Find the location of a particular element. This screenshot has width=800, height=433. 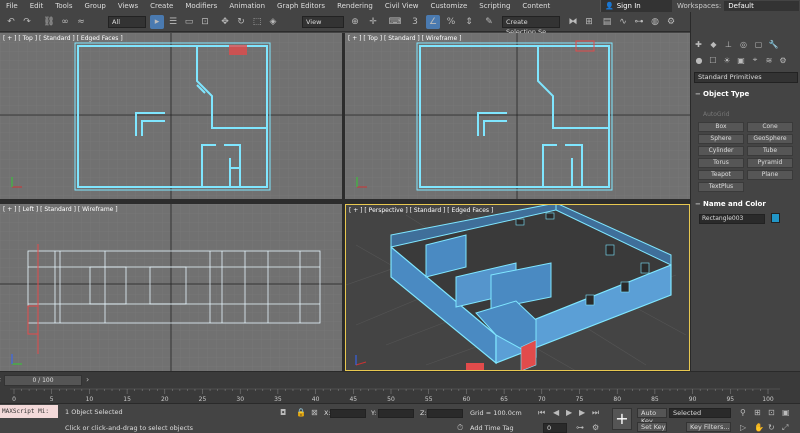

modify-tab-icon: ◆ is located at coordinates (713, 44).